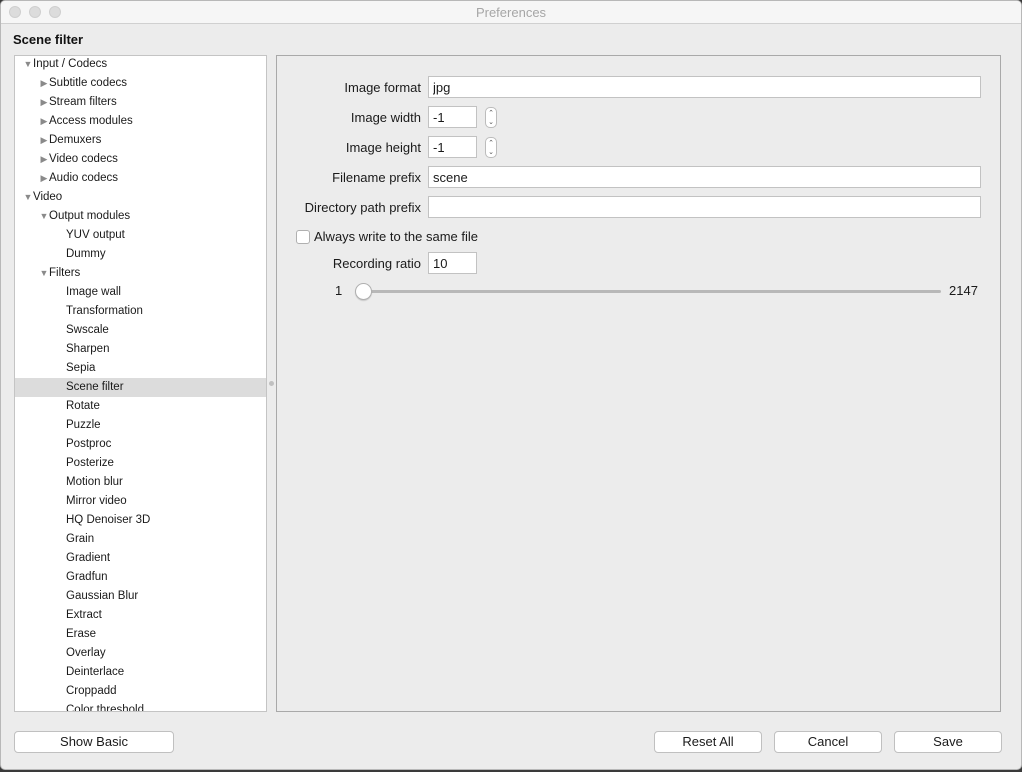 This screenshot has width=1022, height=772. I want to click on cancel-button: Cancel, so click(828, 742).